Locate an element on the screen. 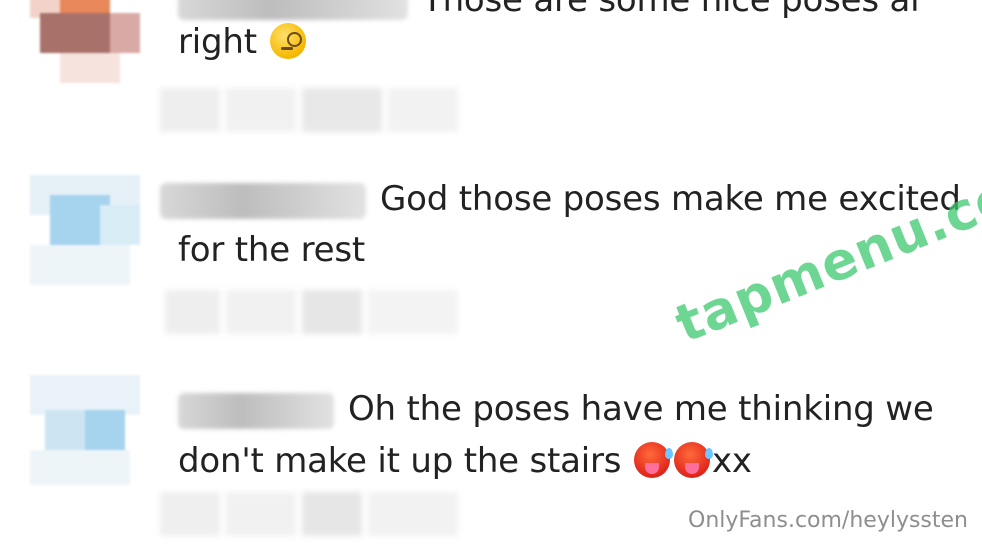 The image size is (982, 547). comment-text-line-2: right is located at coordinates (243, 42).